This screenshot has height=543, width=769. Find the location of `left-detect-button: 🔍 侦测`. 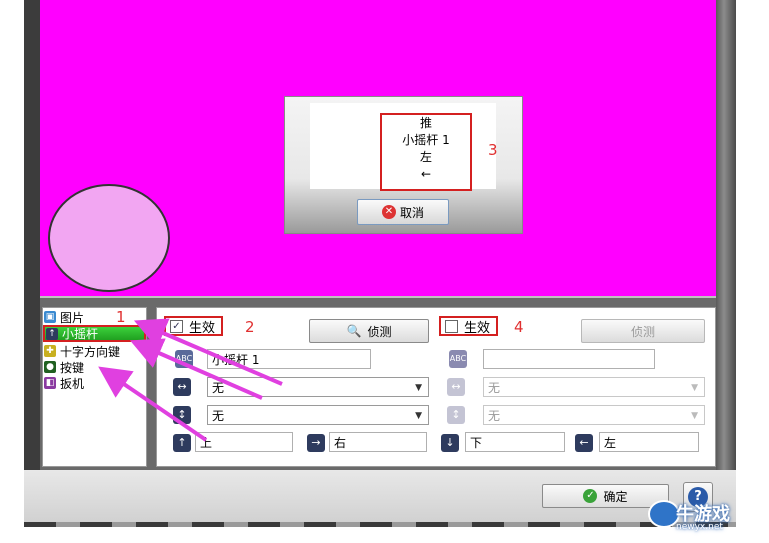

left-detect-button: 🔍 侦测 is located at coordinates (369, 331).